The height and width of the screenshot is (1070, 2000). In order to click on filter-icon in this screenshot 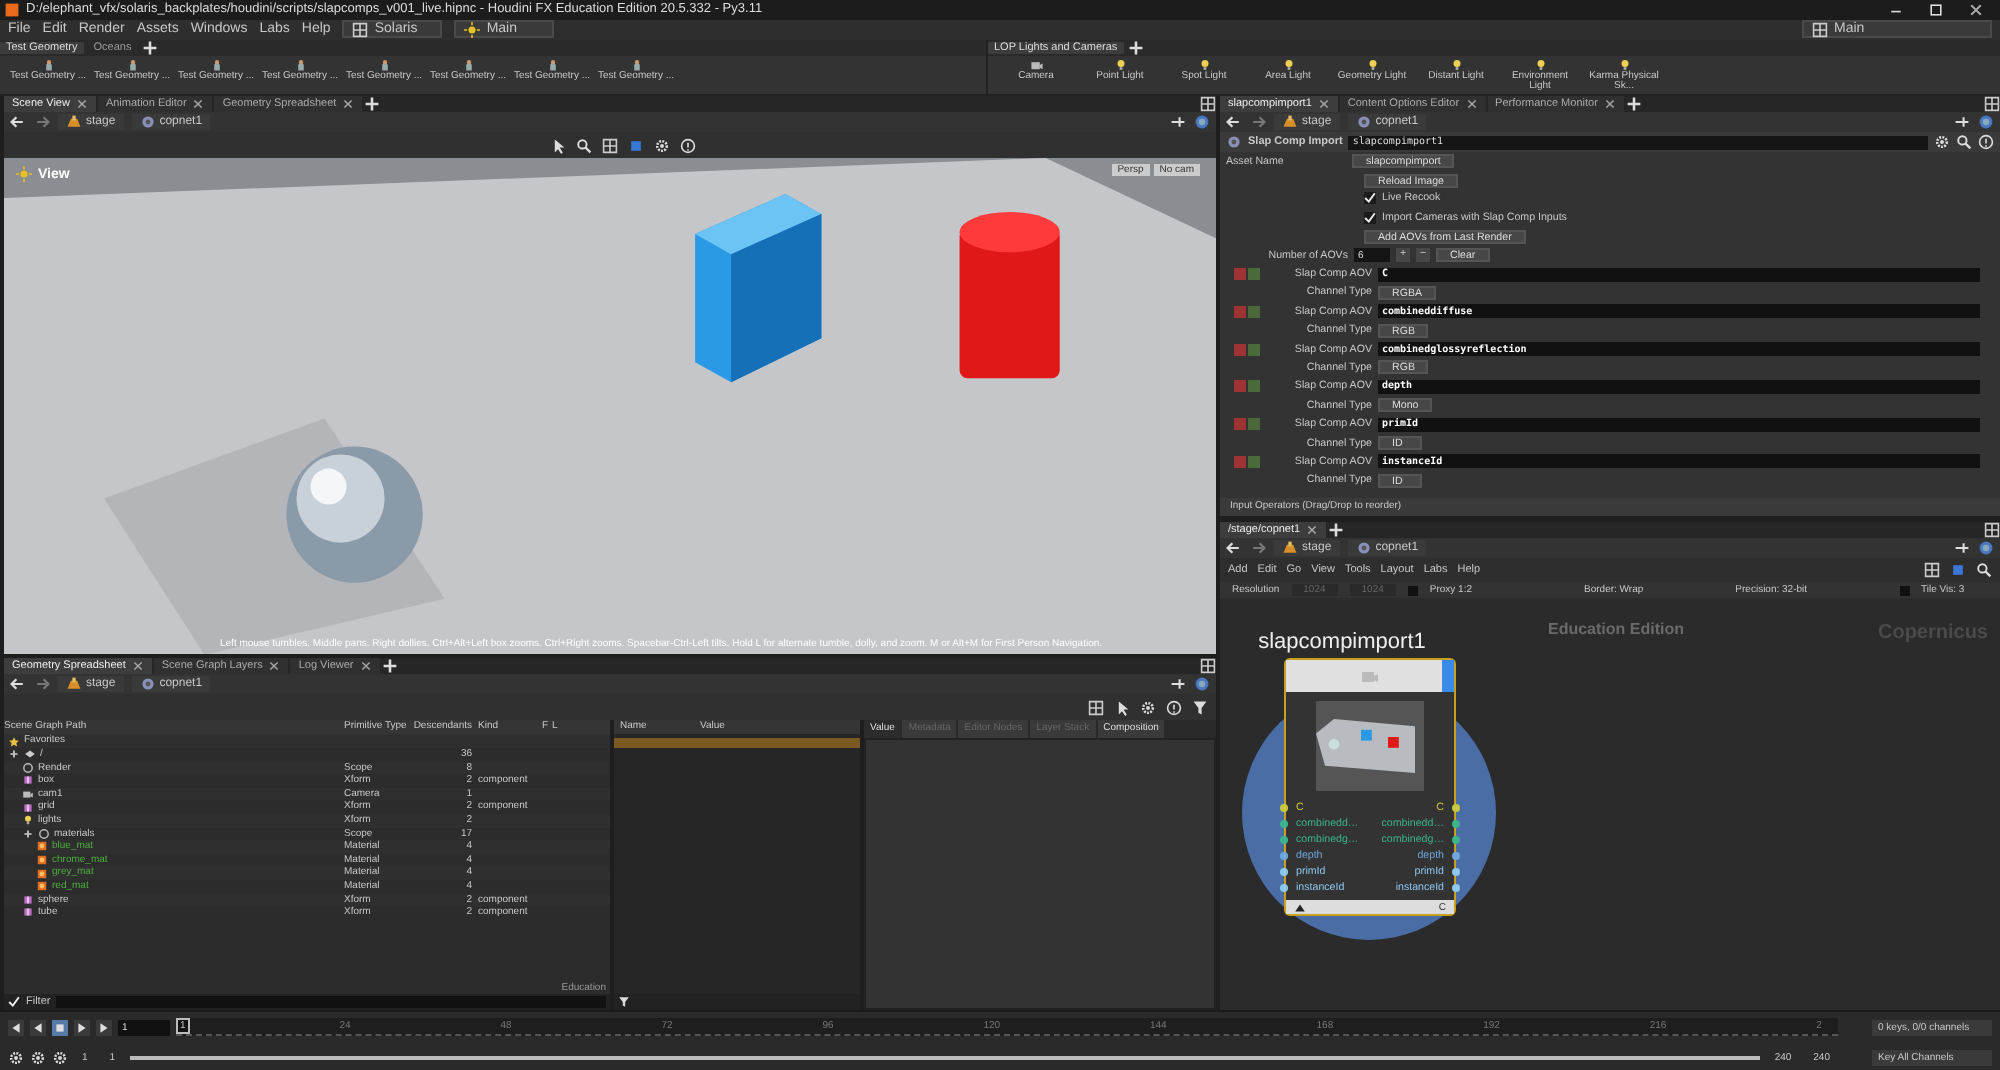, I will do `click(1200, 707)`.